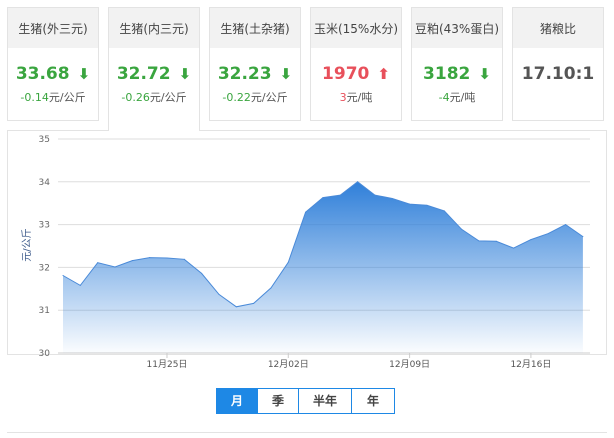 The height and width of the screenshot is (438, 614). I want to click on range-year-button: 年, so click(372, 401).